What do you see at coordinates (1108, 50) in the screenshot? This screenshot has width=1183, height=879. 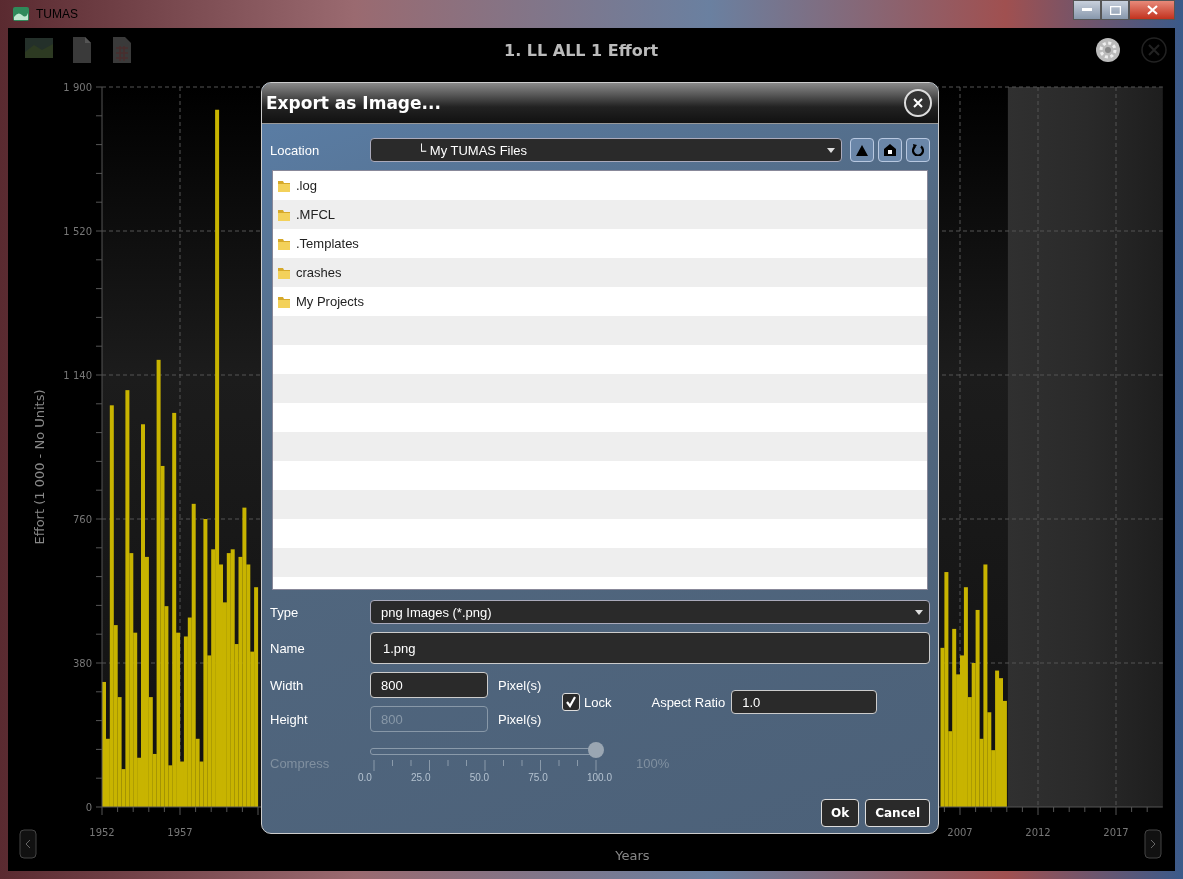 I see `settings-icon` at bounding box center [1108, 50].